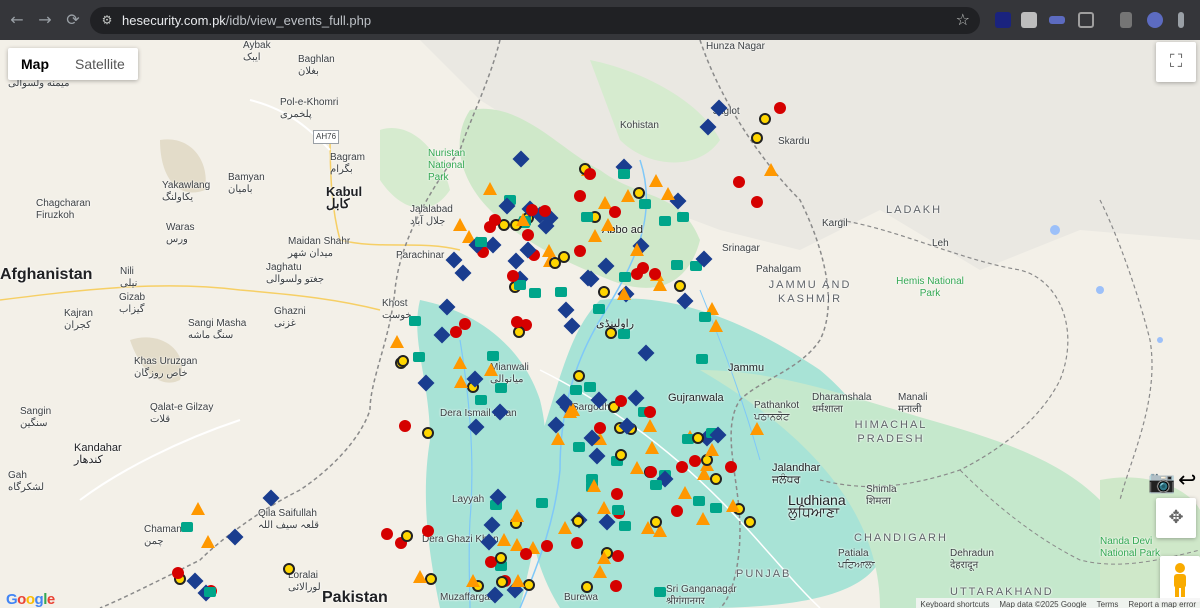 The height and width of the screenshot is (608, 1200). What do you see at coordinates (73, 20) in the screenshot?
I see `reload-icon: ⟳` at bounding box center [73, 20].